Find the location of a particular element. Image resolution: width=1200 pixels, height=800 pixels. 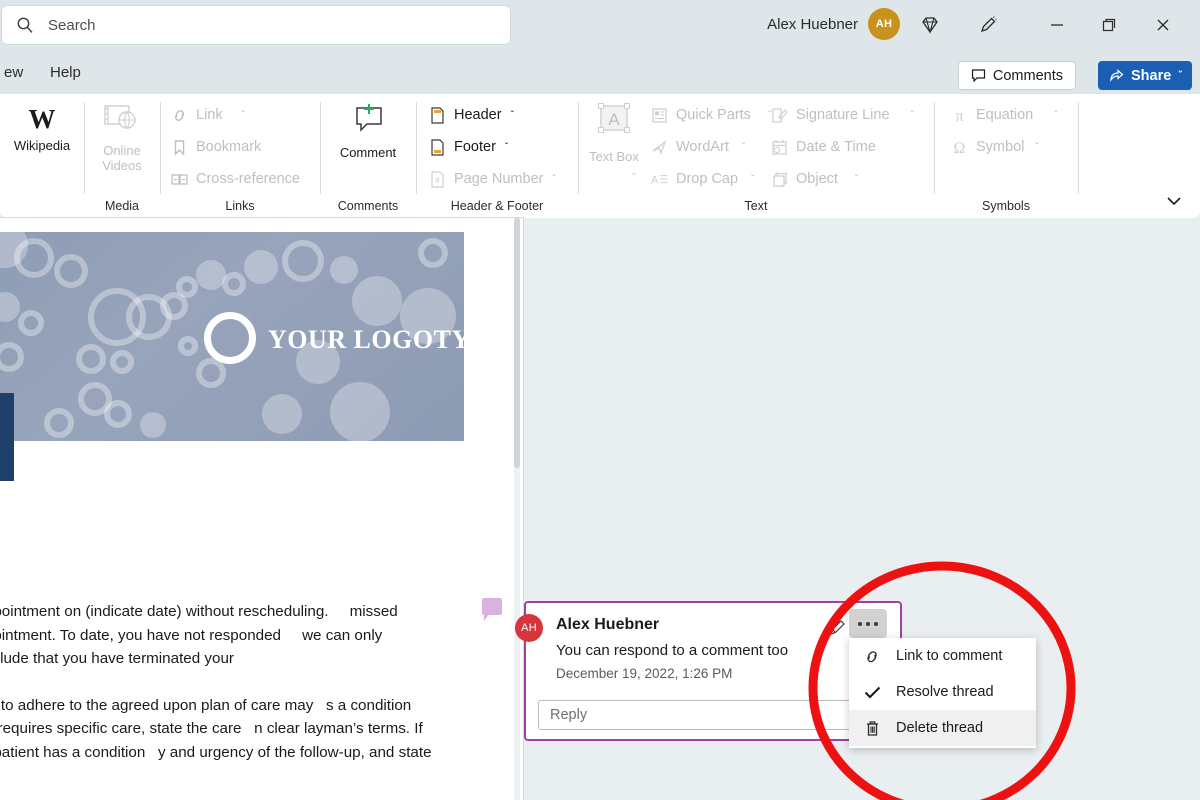

tab-help: Help is located at coordinates (65, 72).